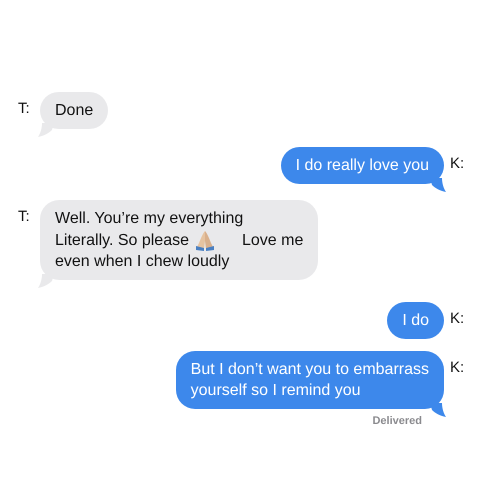 The height and width of the screenshot is (480, 480). I want to click on message-text: I do, so click(415, 321).